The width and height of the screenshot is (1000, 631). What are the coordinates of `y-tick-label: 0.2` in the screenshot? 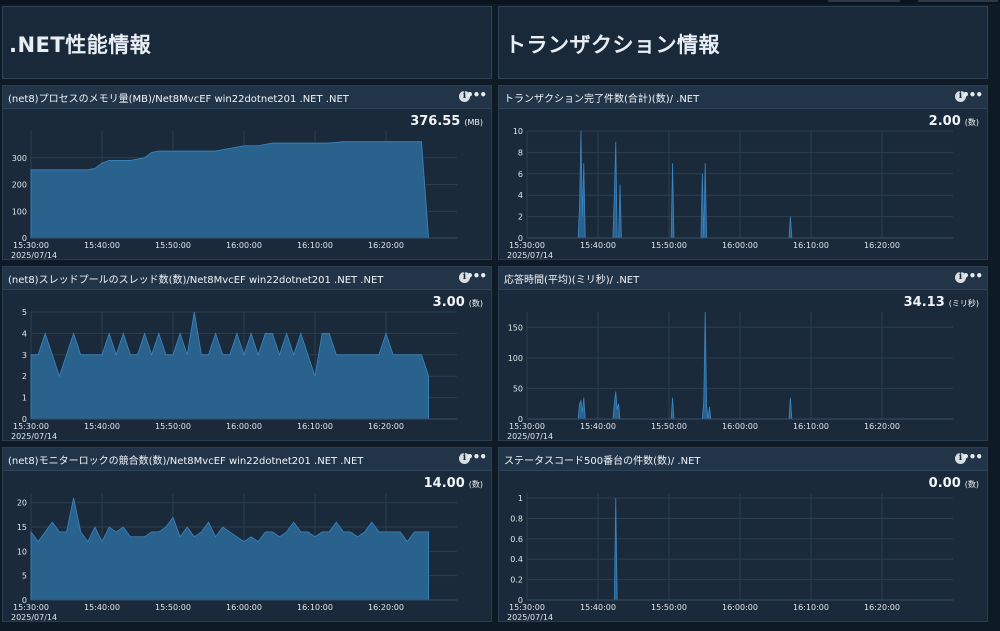 It's located at (516, 580).